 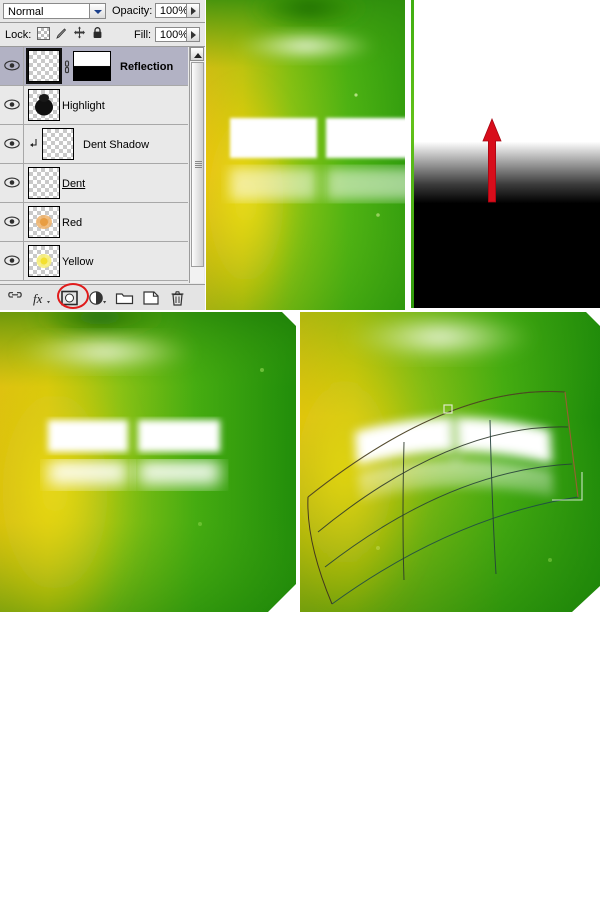 I want to click on lock-row: Lock: Fill: 100%, so click(x=102, y=35).